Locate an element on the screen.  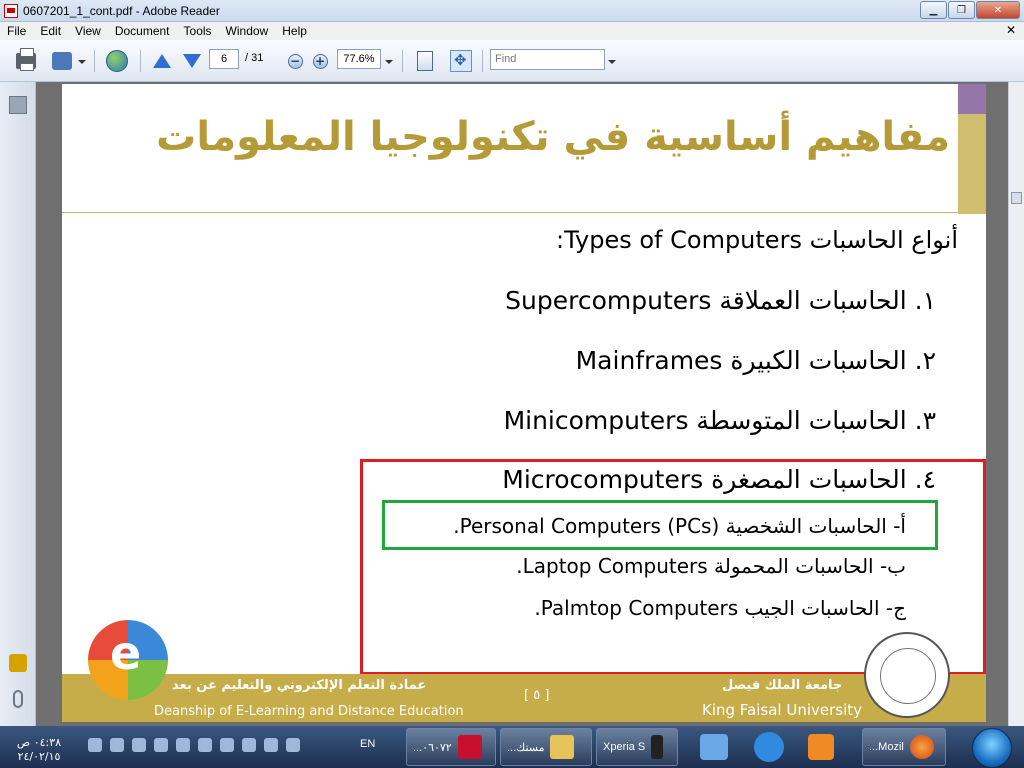
deanship-name-arabic: عمادة التعلم الإلكتروني والتعليم عن بعد is located at coordinates (299, 685).